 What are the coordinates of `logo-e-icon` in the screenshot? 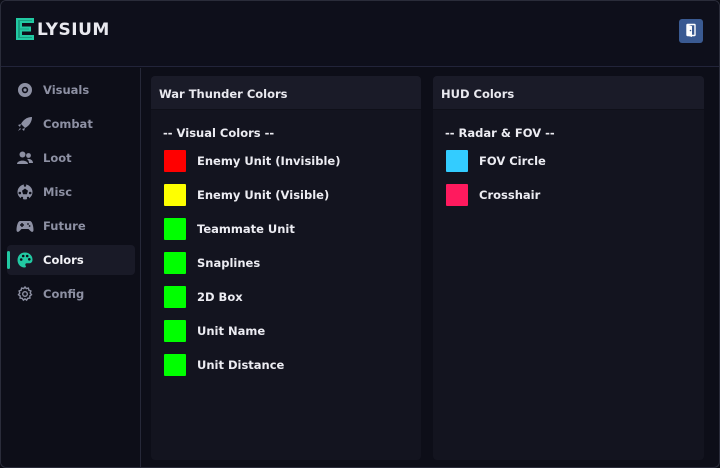 It's located at (25, 29).